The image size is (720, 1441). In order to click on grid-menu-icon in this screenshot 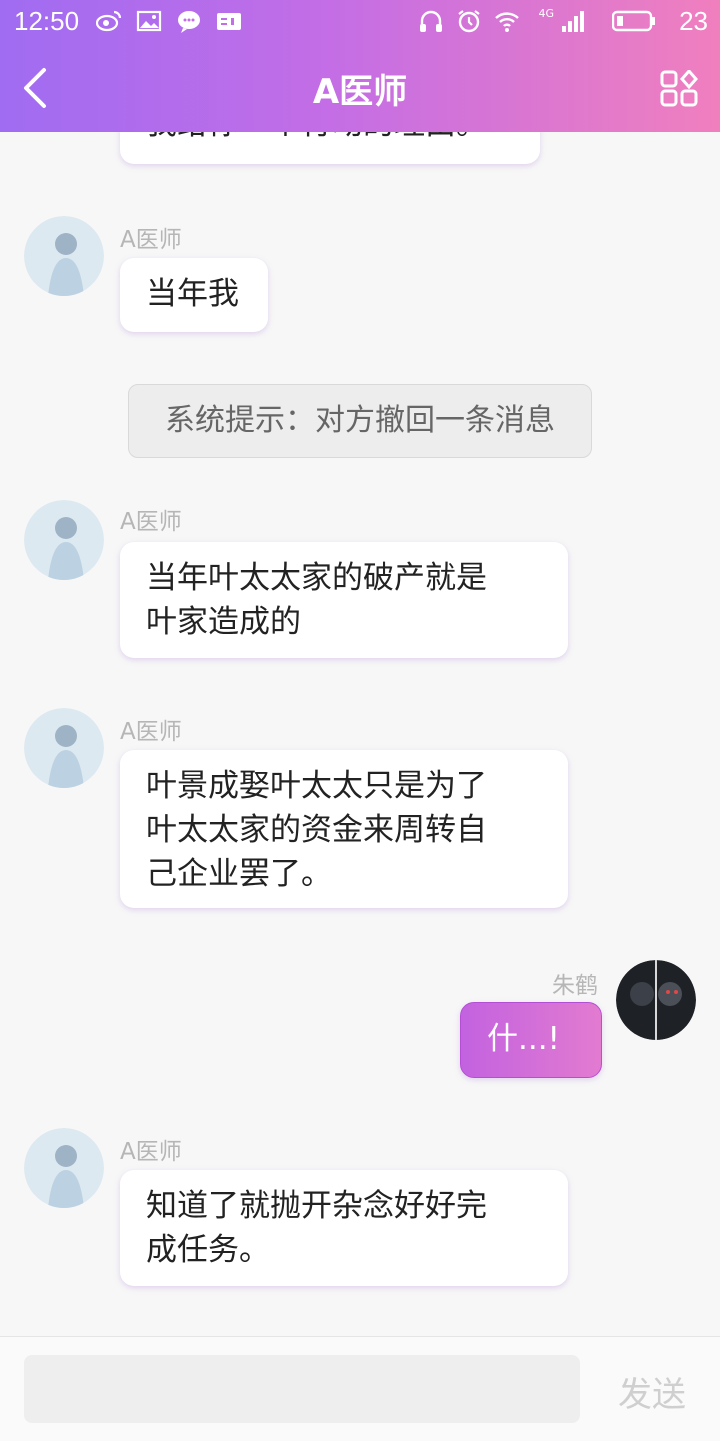, I will do `click(679, 89)`.